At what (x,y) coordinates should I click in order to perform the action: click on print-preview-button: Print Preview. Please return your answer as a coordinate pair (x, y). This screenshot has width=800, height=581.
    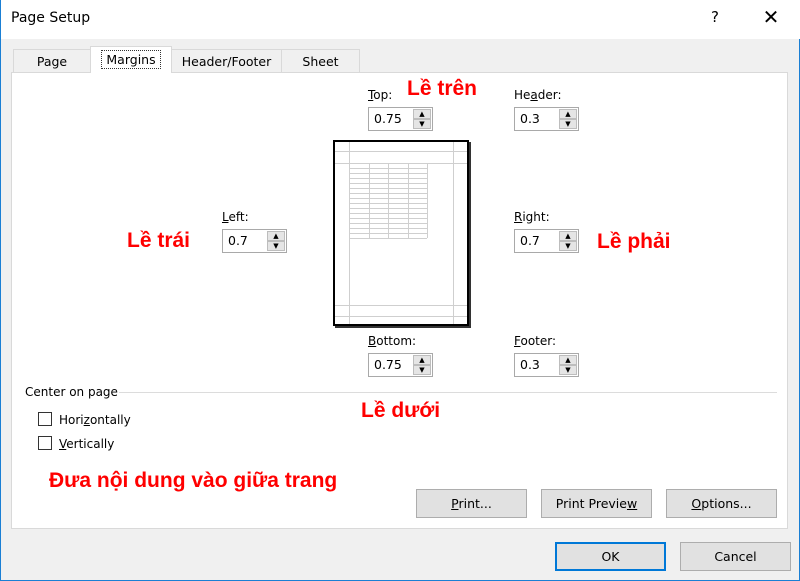
    Looking at the image, I should click on (596, 503).